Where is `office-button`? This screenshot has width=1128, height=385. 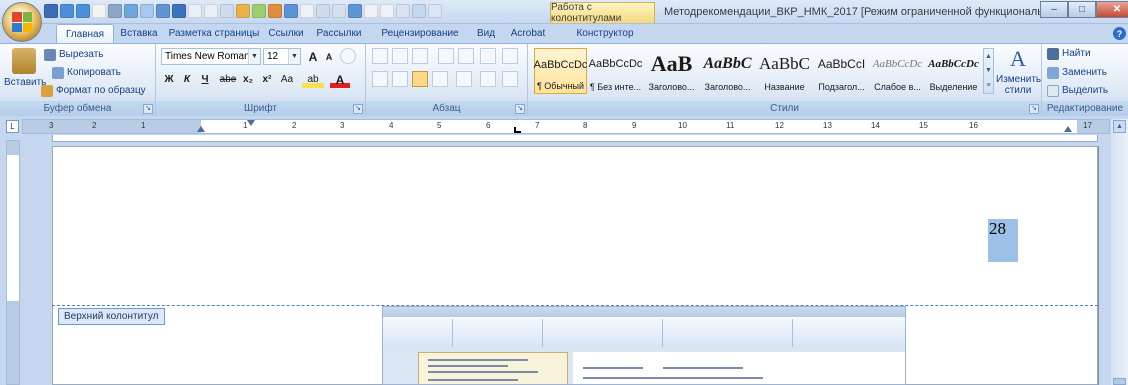
office-button is located at coordinates (22, 22).